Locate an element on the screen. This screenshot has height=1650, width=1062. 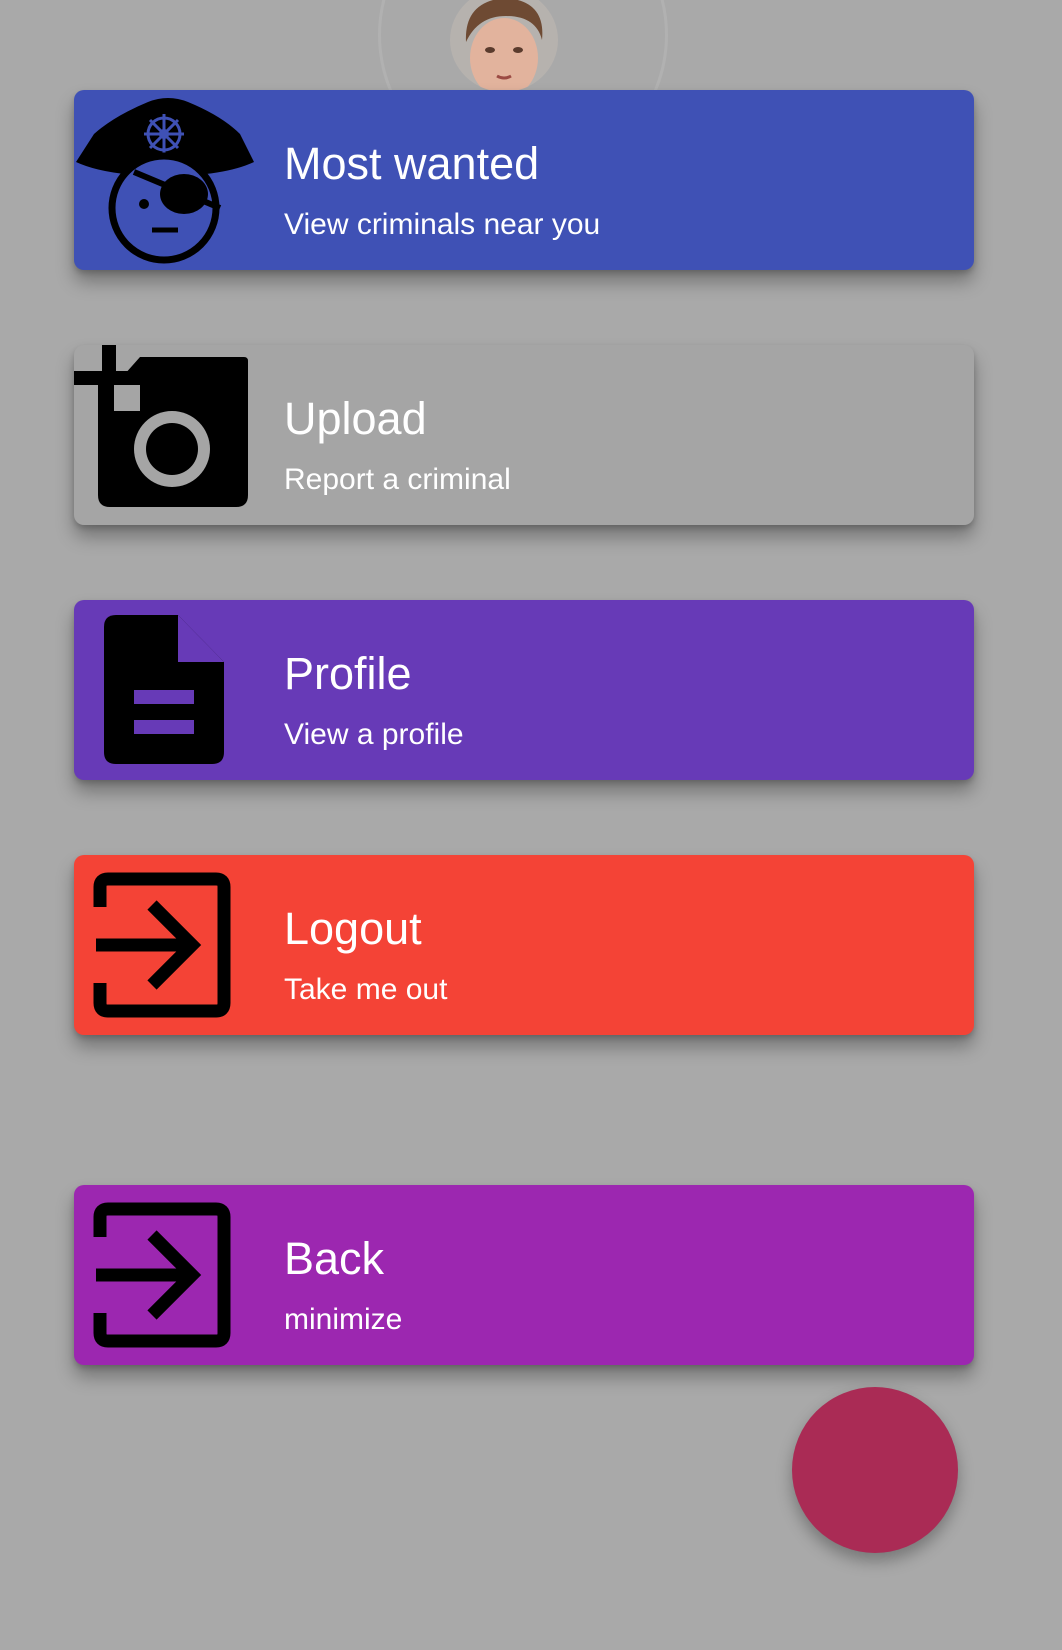
upload-title: Upload is located at coordinates (355, 418).